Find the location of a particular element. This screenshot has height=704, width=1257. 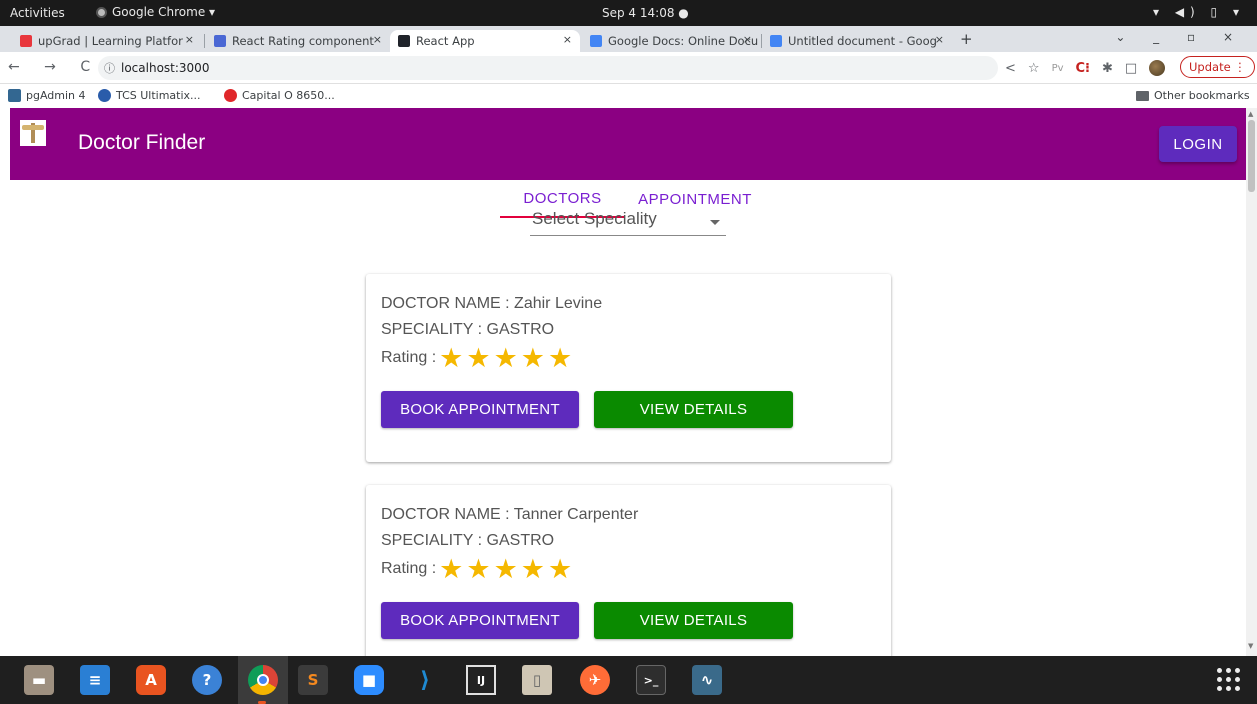

tab-label: Google Docs: Online Docu is located at coordinates (683, 41).